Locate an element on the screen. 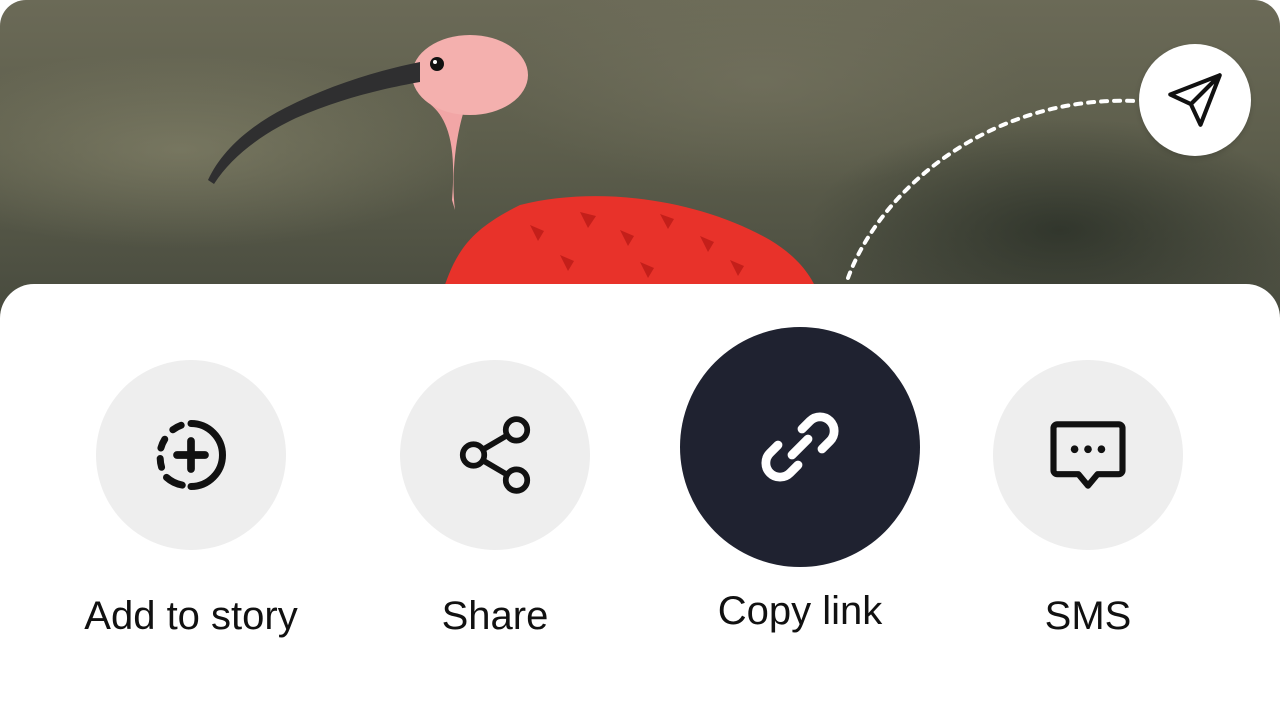 This screenshot has height=708, width=1280. copy-link-action: Copy link is located at coordinates (800, 483).